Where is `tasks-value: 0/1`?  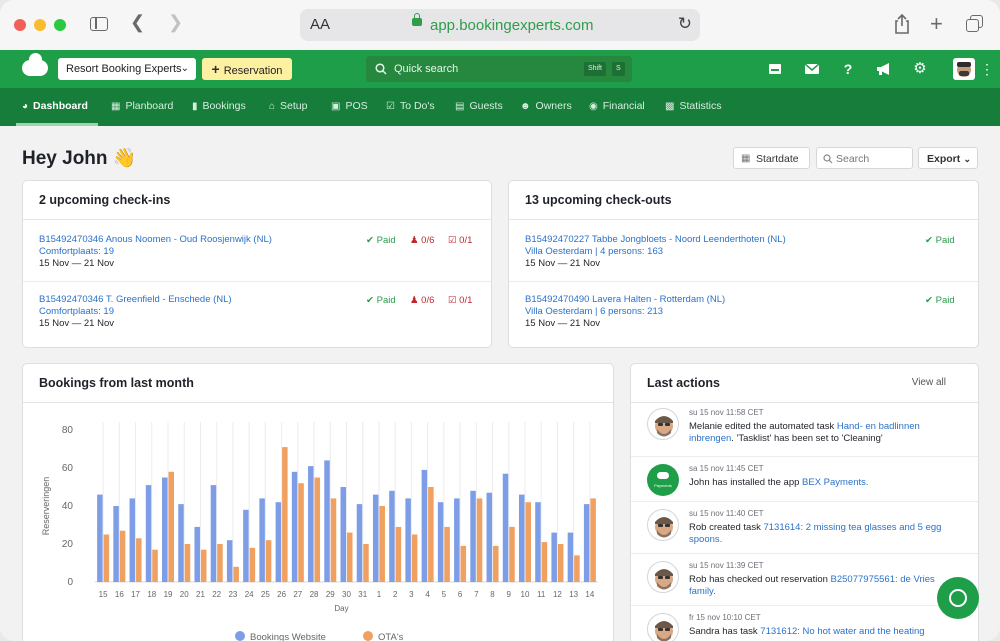
tasks-value: 0/1 is located at coordinates (466, 240).